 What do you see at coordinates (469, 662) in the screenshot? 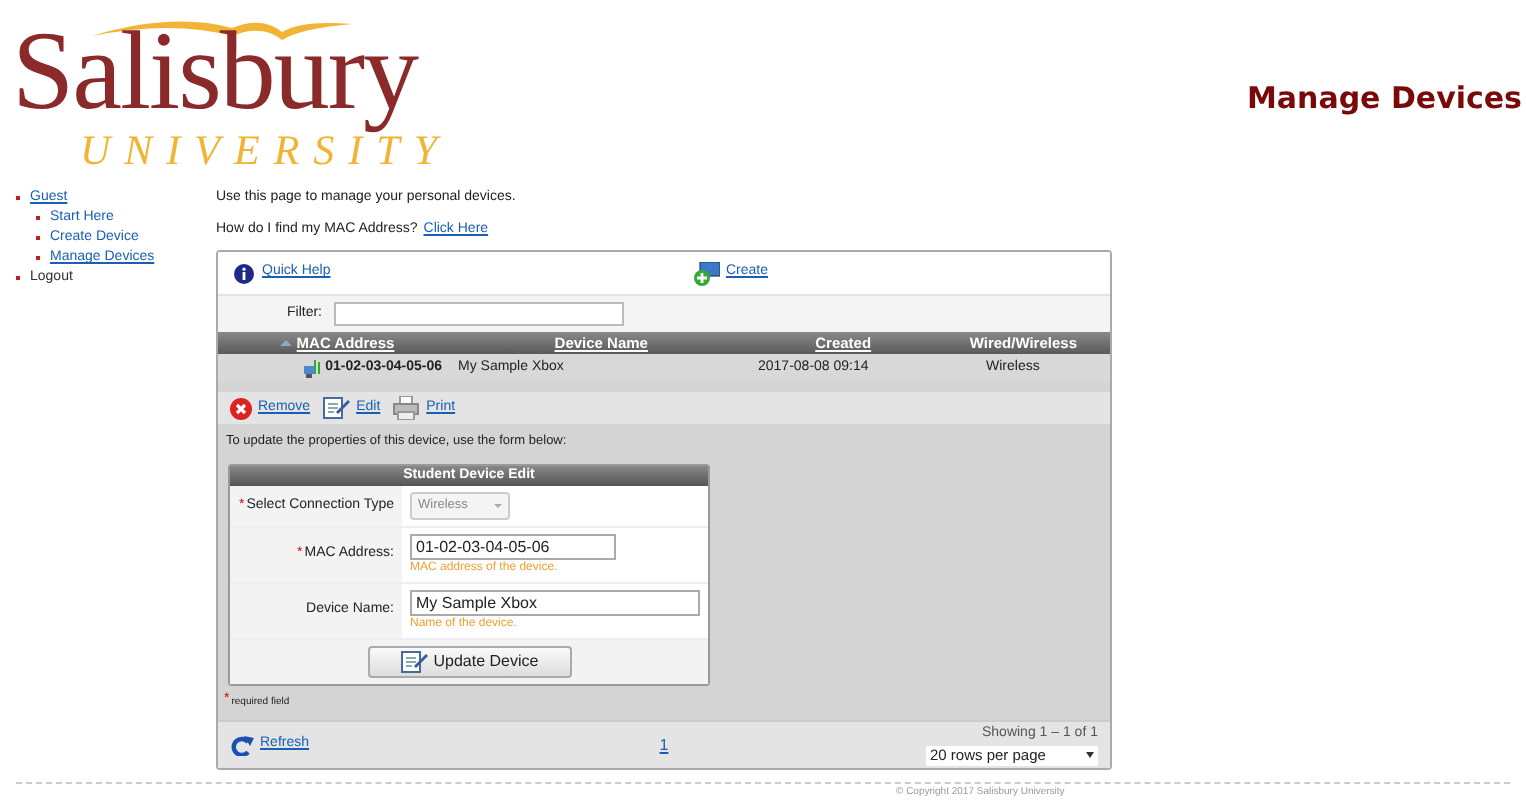
I see `update-device-button: Update Device` at bounding box center [469, 662].